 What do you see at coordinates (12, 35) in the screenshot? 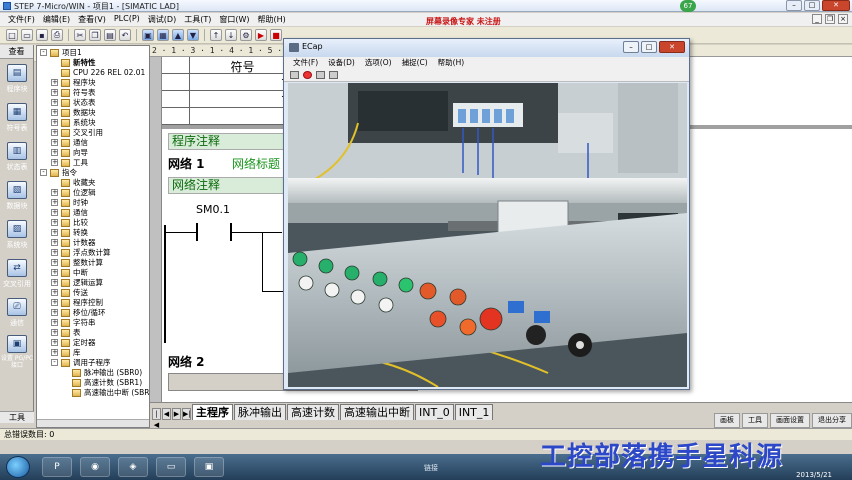
I see `new-icon: □` at bounding box center [12, 35].